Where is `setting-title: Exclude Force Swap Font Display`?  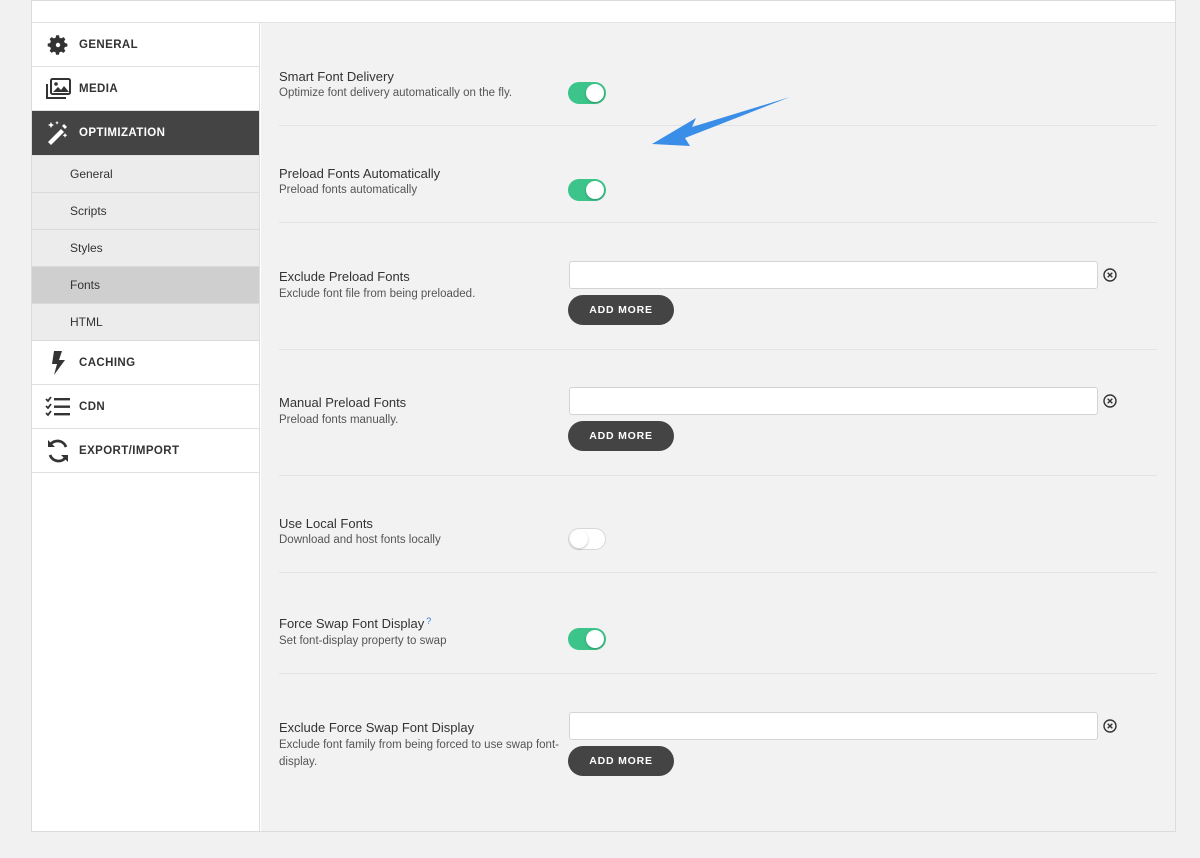
setting-title: Exclude Force Swap Font Display is located at coordinates (377, 727).